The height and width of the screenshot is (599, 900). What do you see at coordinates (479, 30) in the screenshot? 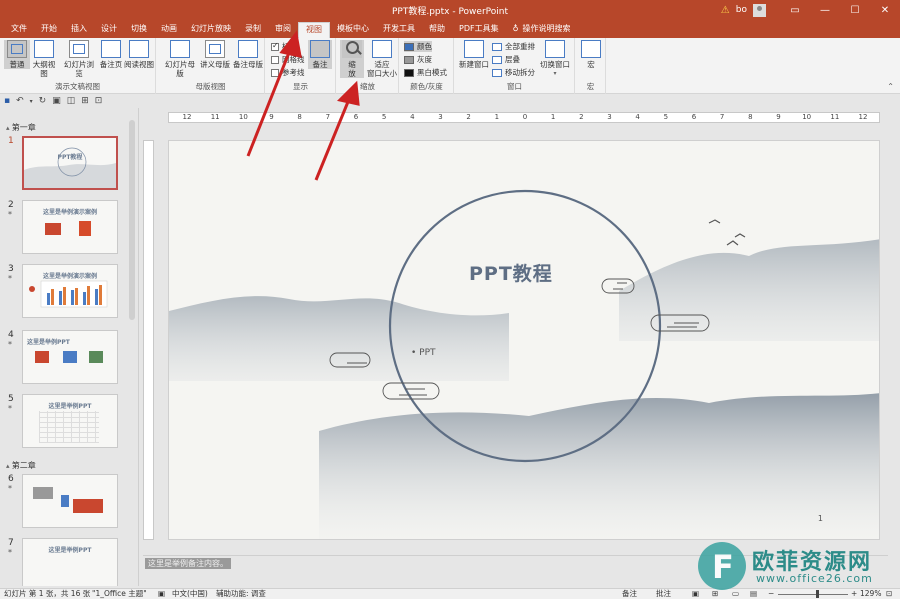
I see `tab-pdf-tools: PDF工具集` at bounding box center [479, 30].